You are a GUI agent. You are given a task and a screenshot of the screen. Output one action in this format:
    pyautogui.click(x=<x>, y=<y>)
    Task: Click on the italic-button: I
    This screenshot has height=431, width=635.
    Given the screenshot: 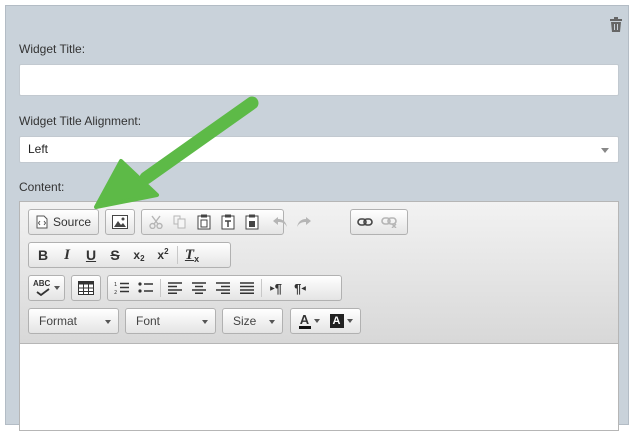 What is the action you would take?
    pyautogui.click(x=67, y=255)
    